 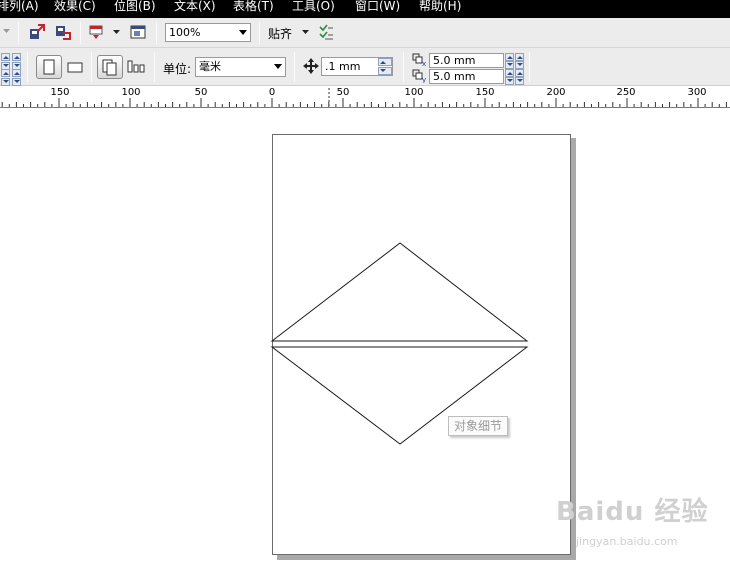 What do you see at coordinates (311, 66) in the screenshot?
I see `nudge-distance-icon` at bounding box center [311, 66].